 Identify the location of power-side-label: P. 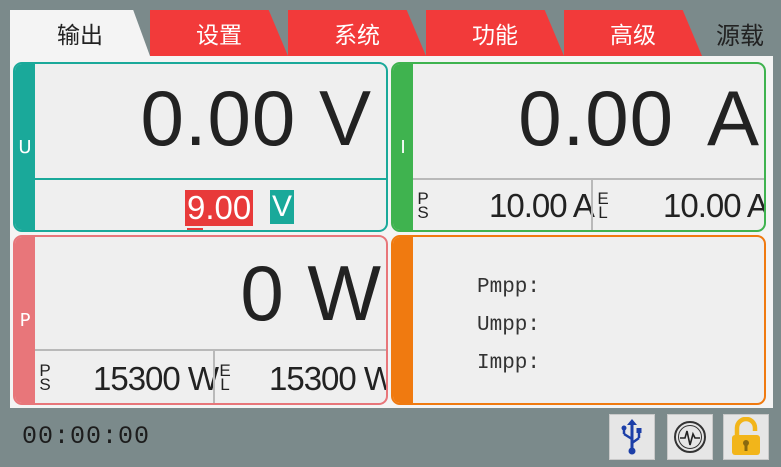
(25, 320).